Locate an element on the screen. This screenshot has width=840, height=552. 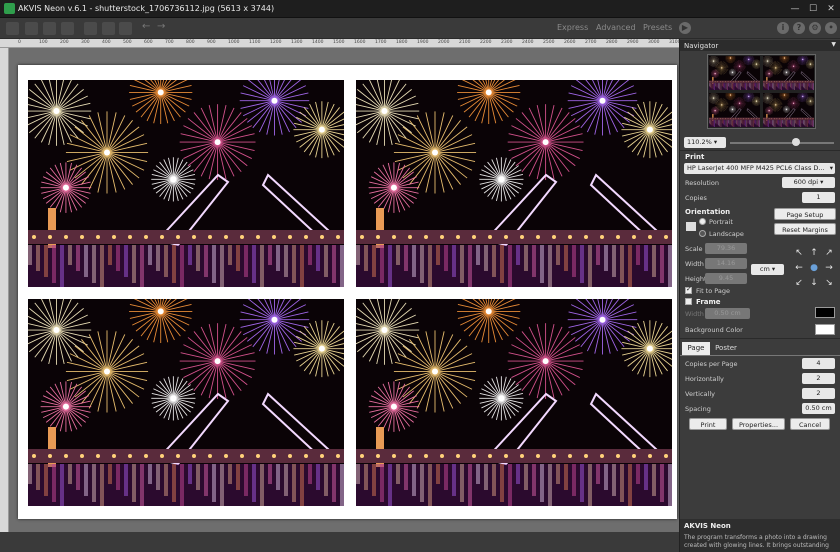
unit-select: cm ▾ is located at coordinates (767, 269).